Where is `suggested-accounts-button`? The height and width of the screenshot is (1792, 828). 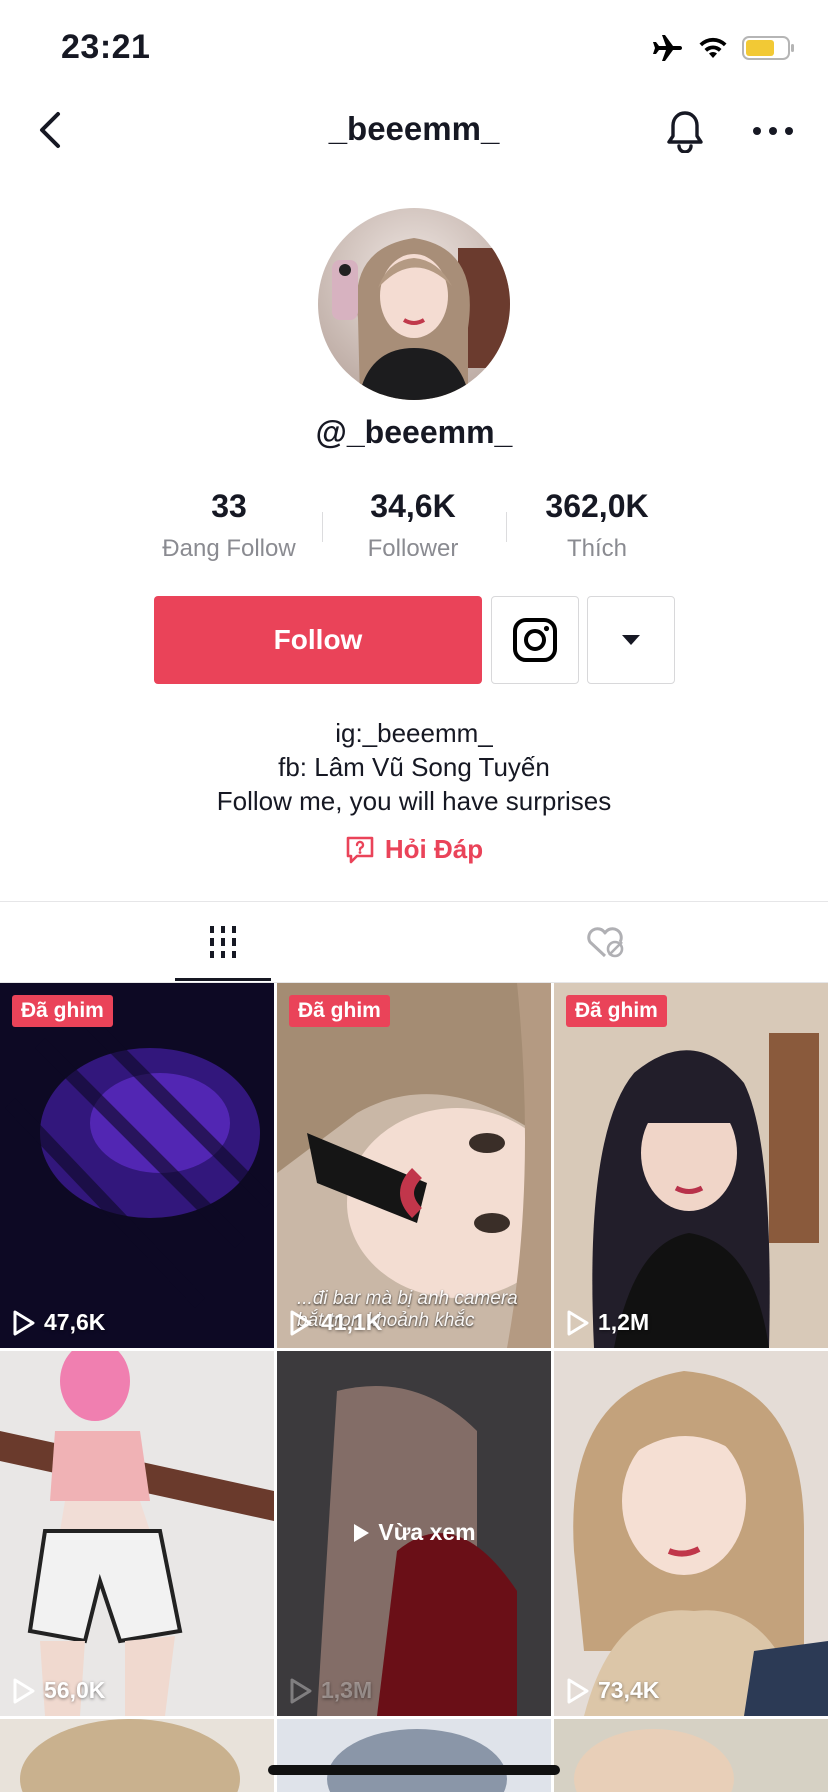 suggested-accounts-button is located at coordinates (631, 640).